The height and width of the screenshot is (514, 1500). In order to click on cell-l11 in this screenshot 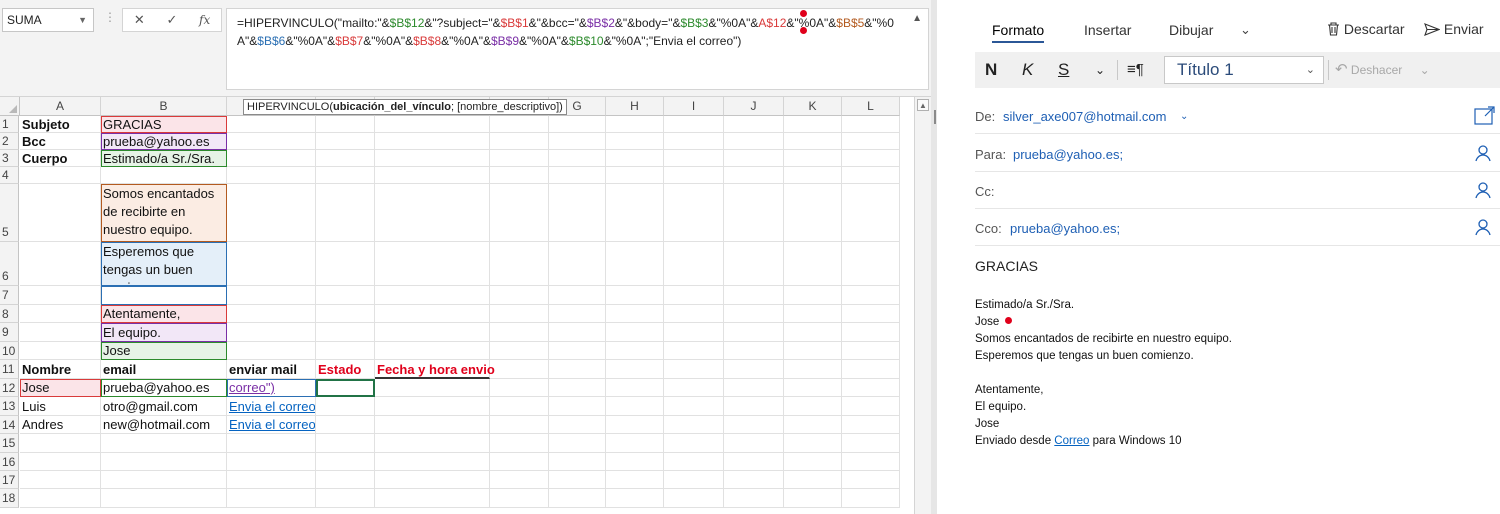, I will do `click(871, 369)`.